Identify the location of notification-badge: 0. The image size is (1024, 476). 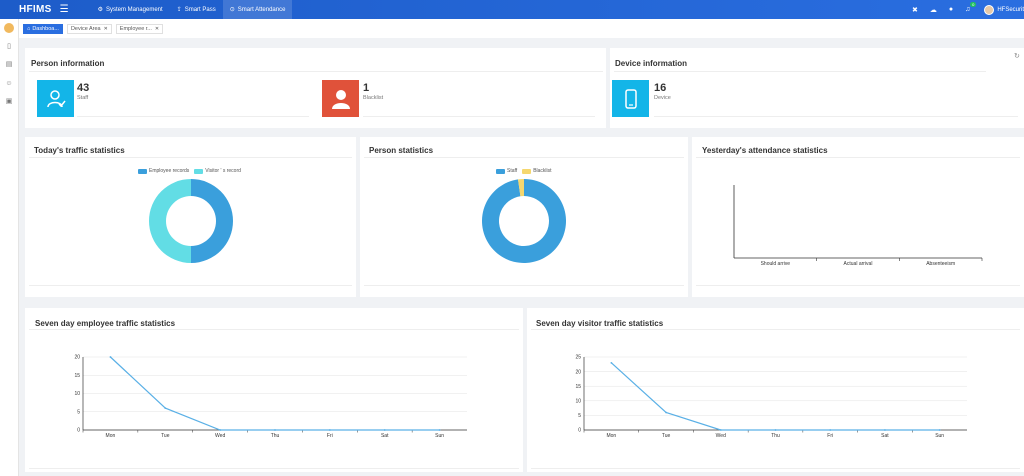
(973, 4).